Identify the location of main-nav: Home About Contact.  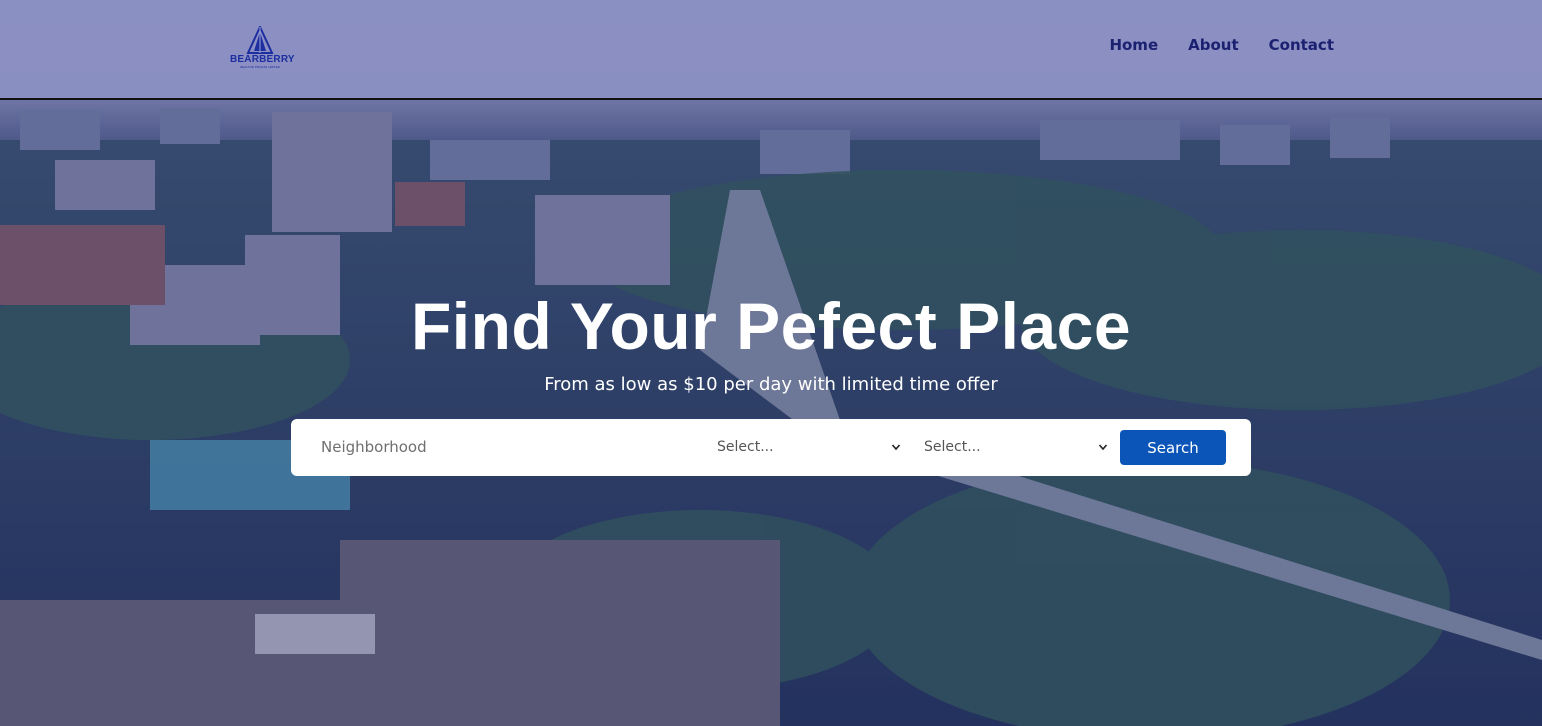
(1221, 45).